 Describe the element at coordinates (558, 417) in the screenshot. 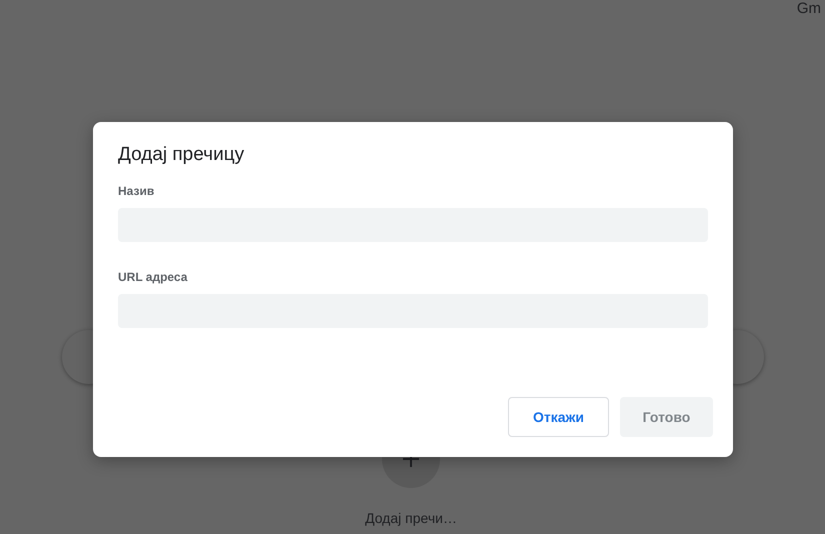

I see `cancel-button: Откажи` at that location.